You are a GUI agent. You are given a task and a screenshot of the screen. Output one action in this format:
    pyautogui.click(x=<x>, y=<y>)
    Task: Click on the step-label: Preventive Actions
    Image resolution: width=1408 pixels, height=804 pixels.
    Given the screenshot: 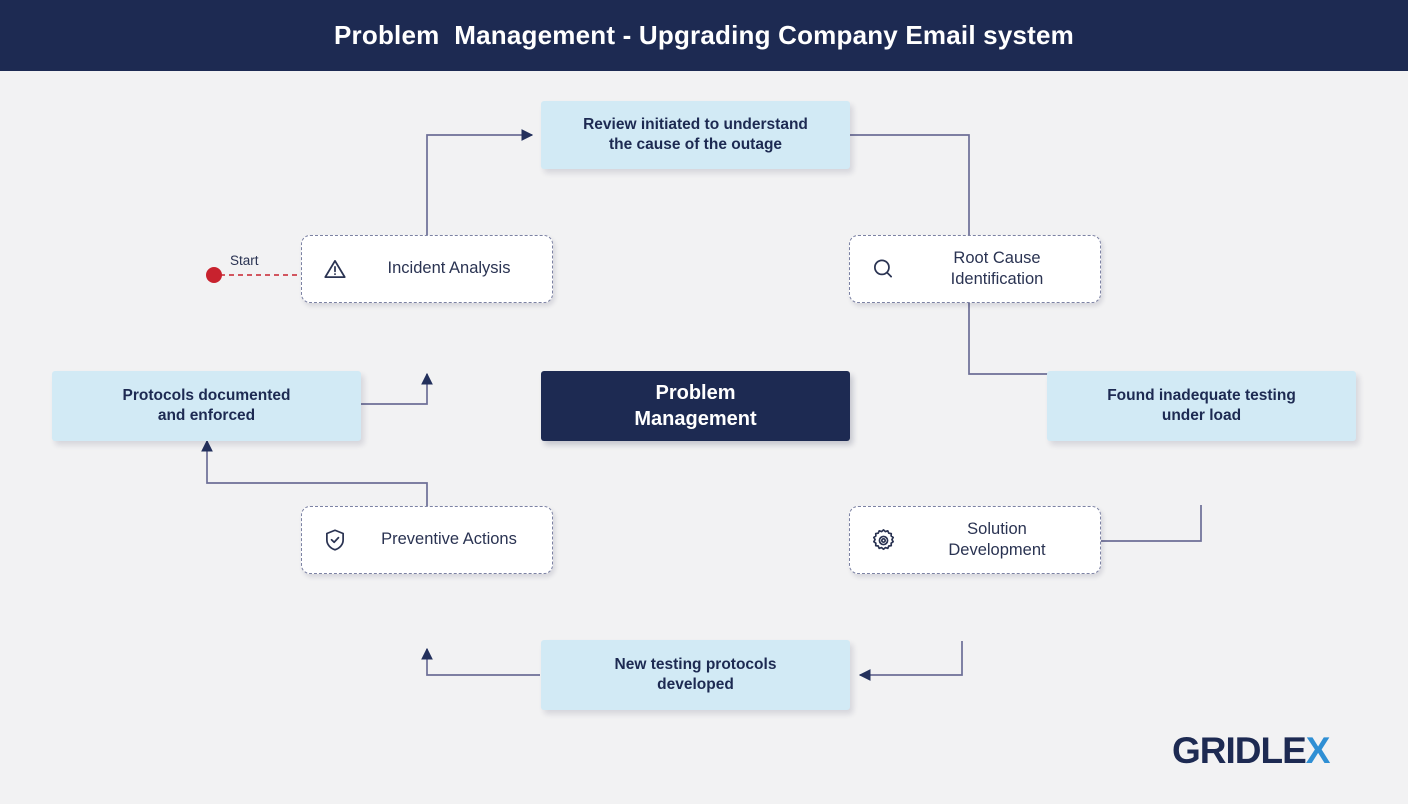 What is the action you would take?
    pyautogui.click(x=449, y=539)
    